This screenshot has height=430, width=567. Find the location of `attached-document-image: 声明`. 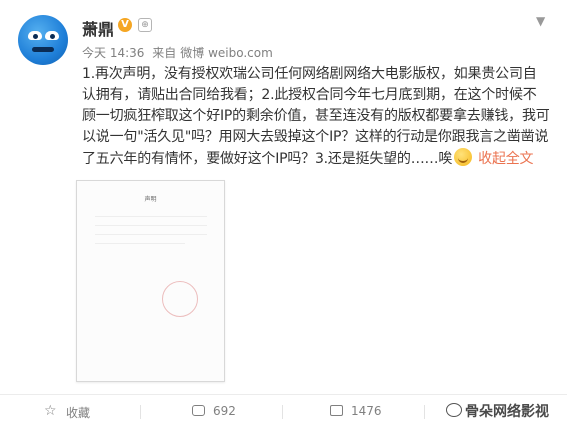

attached-document-image: 声明 is located at coordinates (150, 281).